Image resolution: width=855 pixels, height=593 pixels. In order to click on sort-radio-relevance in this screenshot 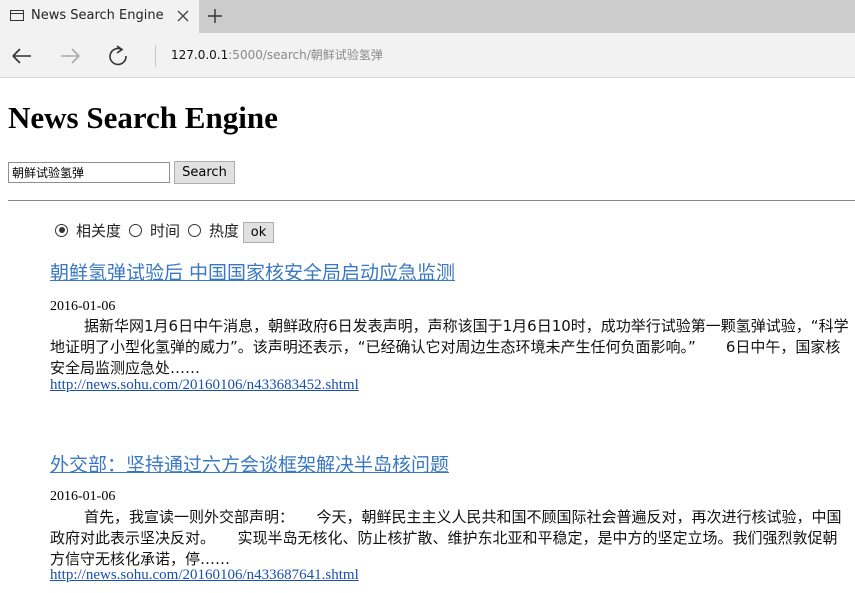, I will do `click(61, 230)`.